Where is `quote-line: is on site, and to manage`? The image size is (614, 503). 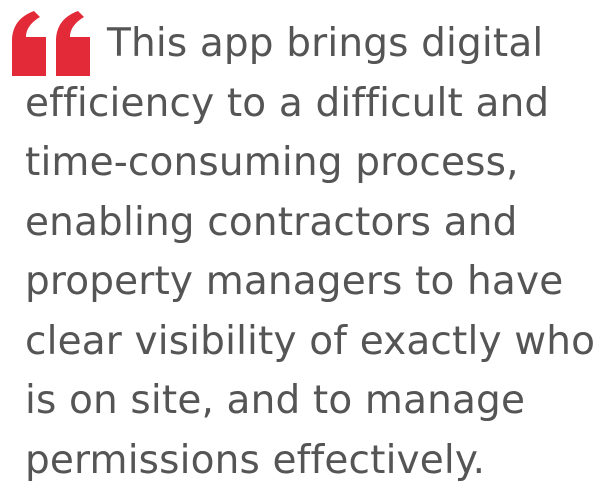
quote-line: is on site, and to manage is located at coordinates (275, 400).